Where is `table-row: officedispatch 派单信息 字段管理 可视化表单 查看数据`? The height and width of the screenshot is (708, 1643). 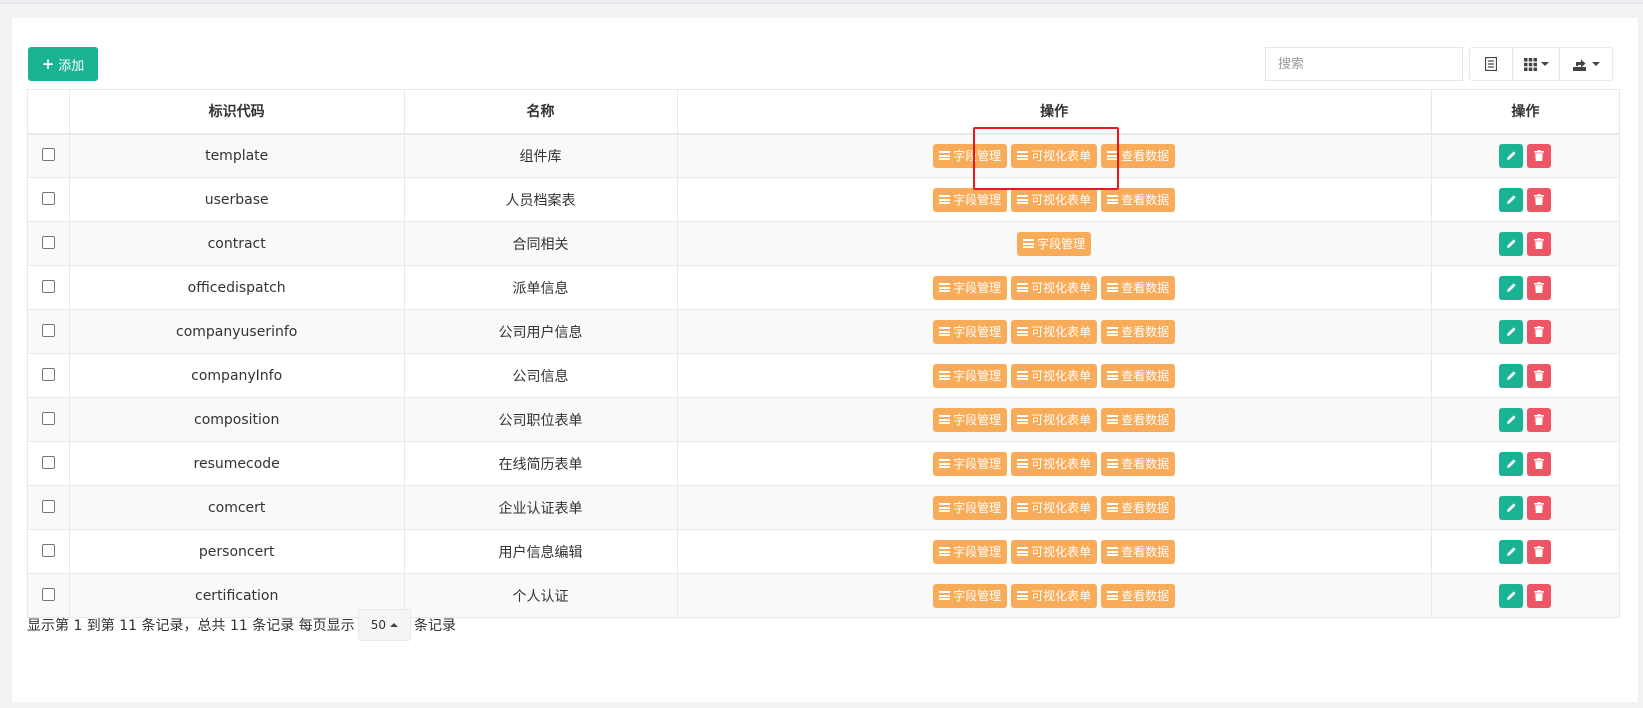 table-row: officedispatch 派单信息 字段管理 可视化表单 查看数据 is located at coordinates (824, 287).